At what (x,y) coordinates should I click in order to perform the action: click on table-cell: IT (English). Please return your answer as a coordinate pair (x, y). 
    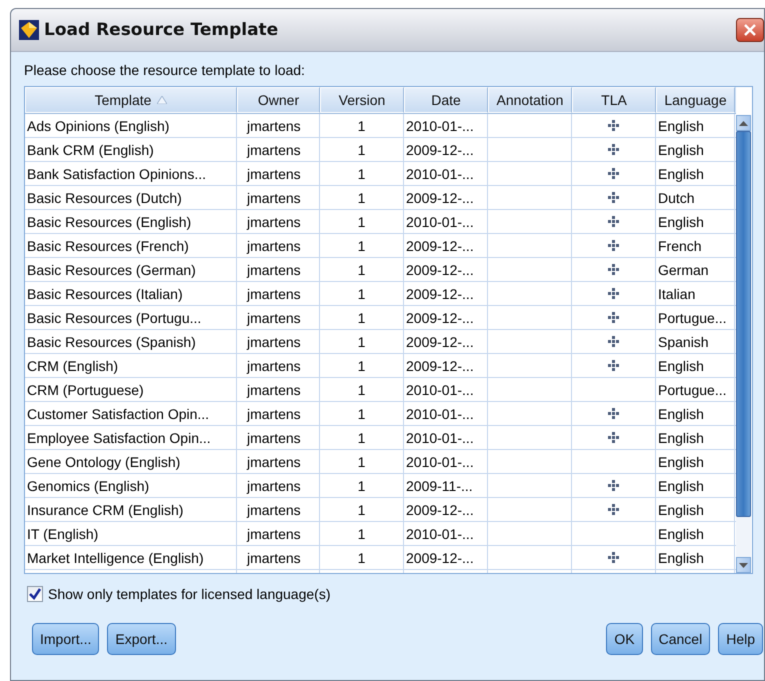
    Looking at the image, I should click on (131, 533).